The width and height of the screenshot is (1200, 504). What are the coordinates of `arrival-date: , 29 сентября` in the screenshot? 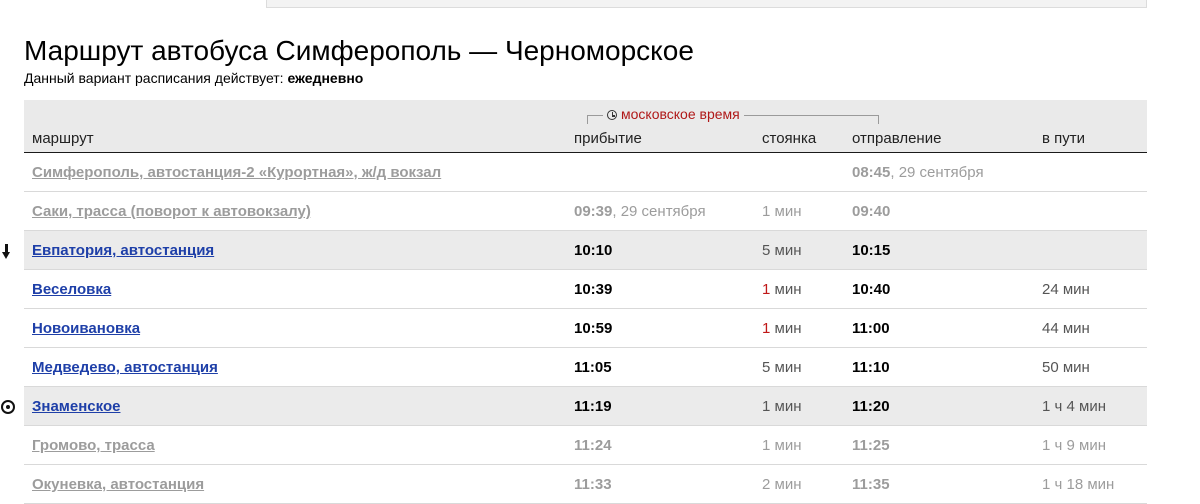 It's located at (659, 211).